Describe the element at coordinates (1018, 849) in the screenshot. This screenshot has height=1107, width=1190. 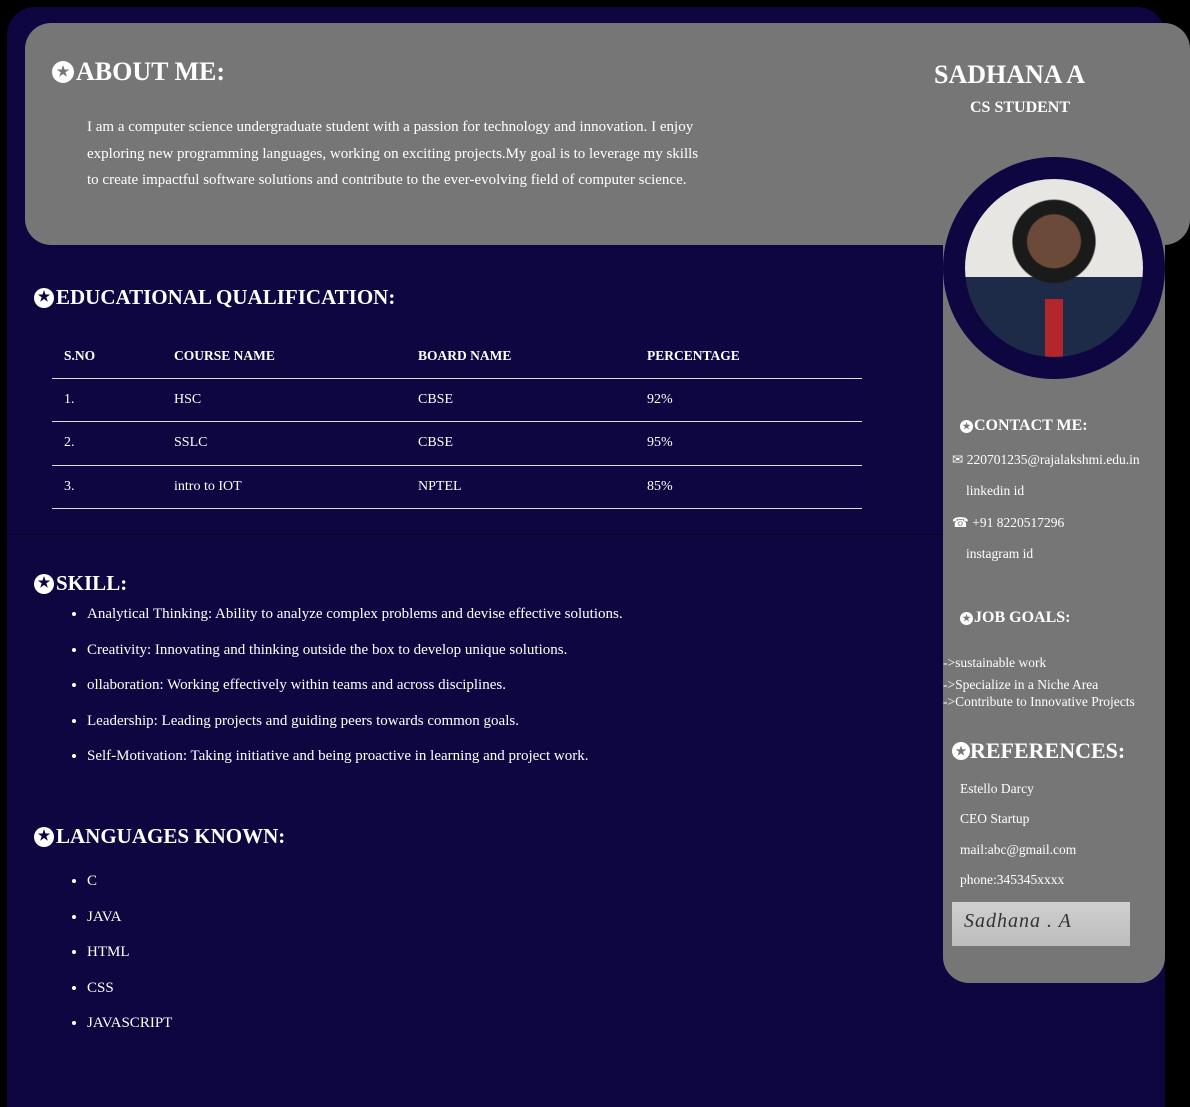
I see `reference-mail: mail:abc@gmail.com` at that location.